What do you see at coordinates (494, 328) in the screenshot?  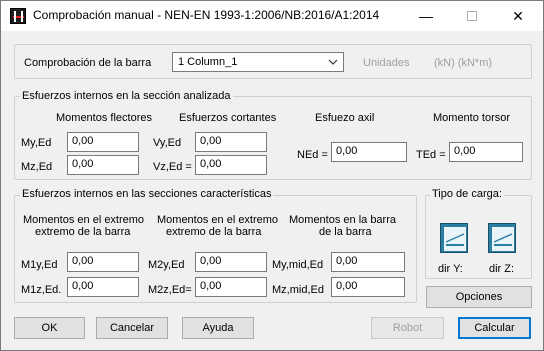 I see `calculate-button: Calcular` at bounding box center [494, 328].